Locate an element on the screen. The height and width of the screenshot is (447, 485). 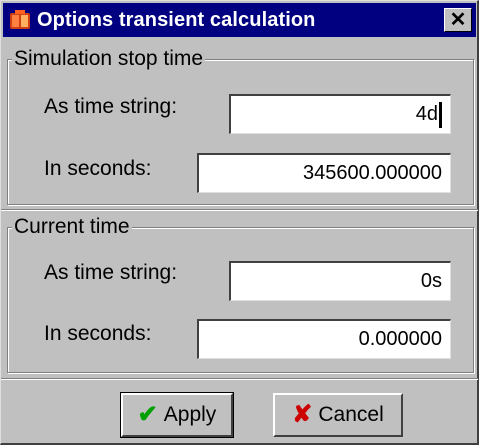
close-icon: ✕ is located at coordinates (458, 20).